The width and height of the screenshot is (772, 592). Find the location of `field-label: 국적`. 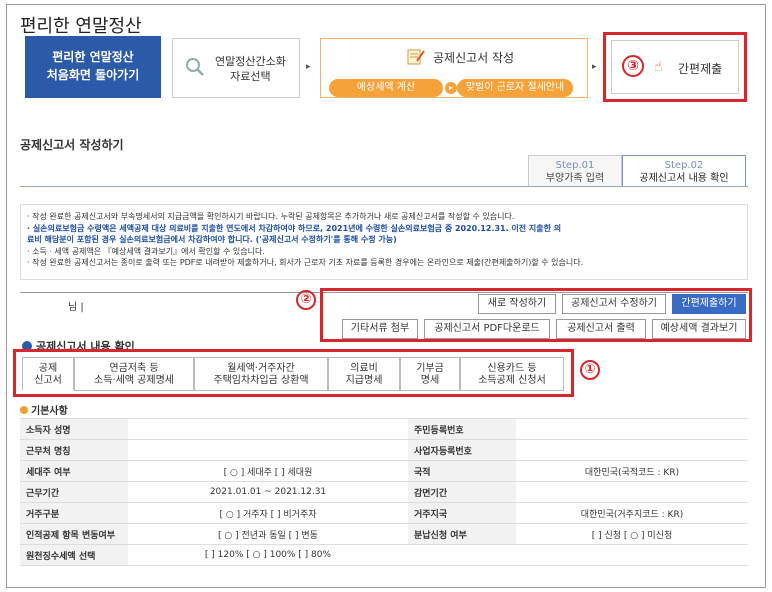

field-label: 국적 is located at coordinates (462, 471).